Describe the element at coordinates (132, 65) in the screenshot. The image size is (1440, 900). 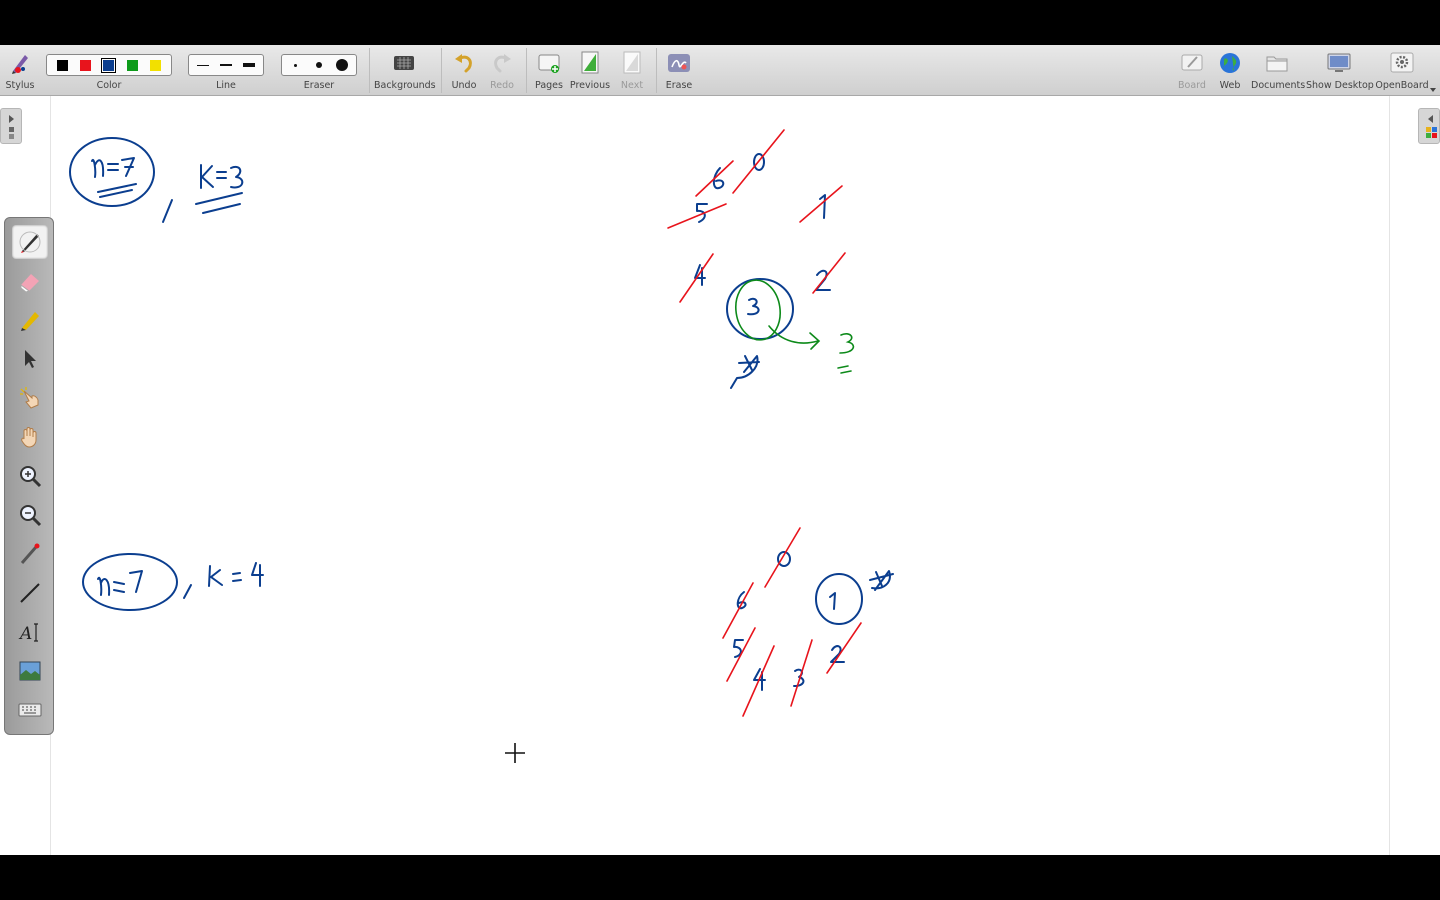
I see `color-green-swatch` at that location.